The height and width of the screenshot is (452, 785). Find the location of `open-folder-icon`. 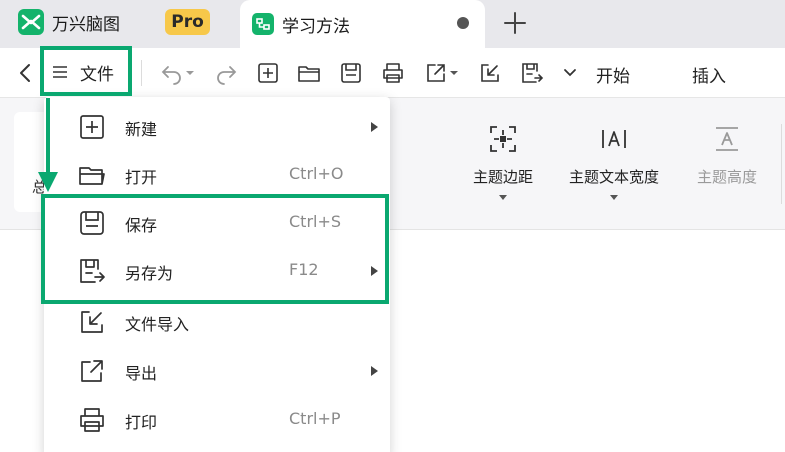

open-folder-icon is located at coordinates (309, 73).